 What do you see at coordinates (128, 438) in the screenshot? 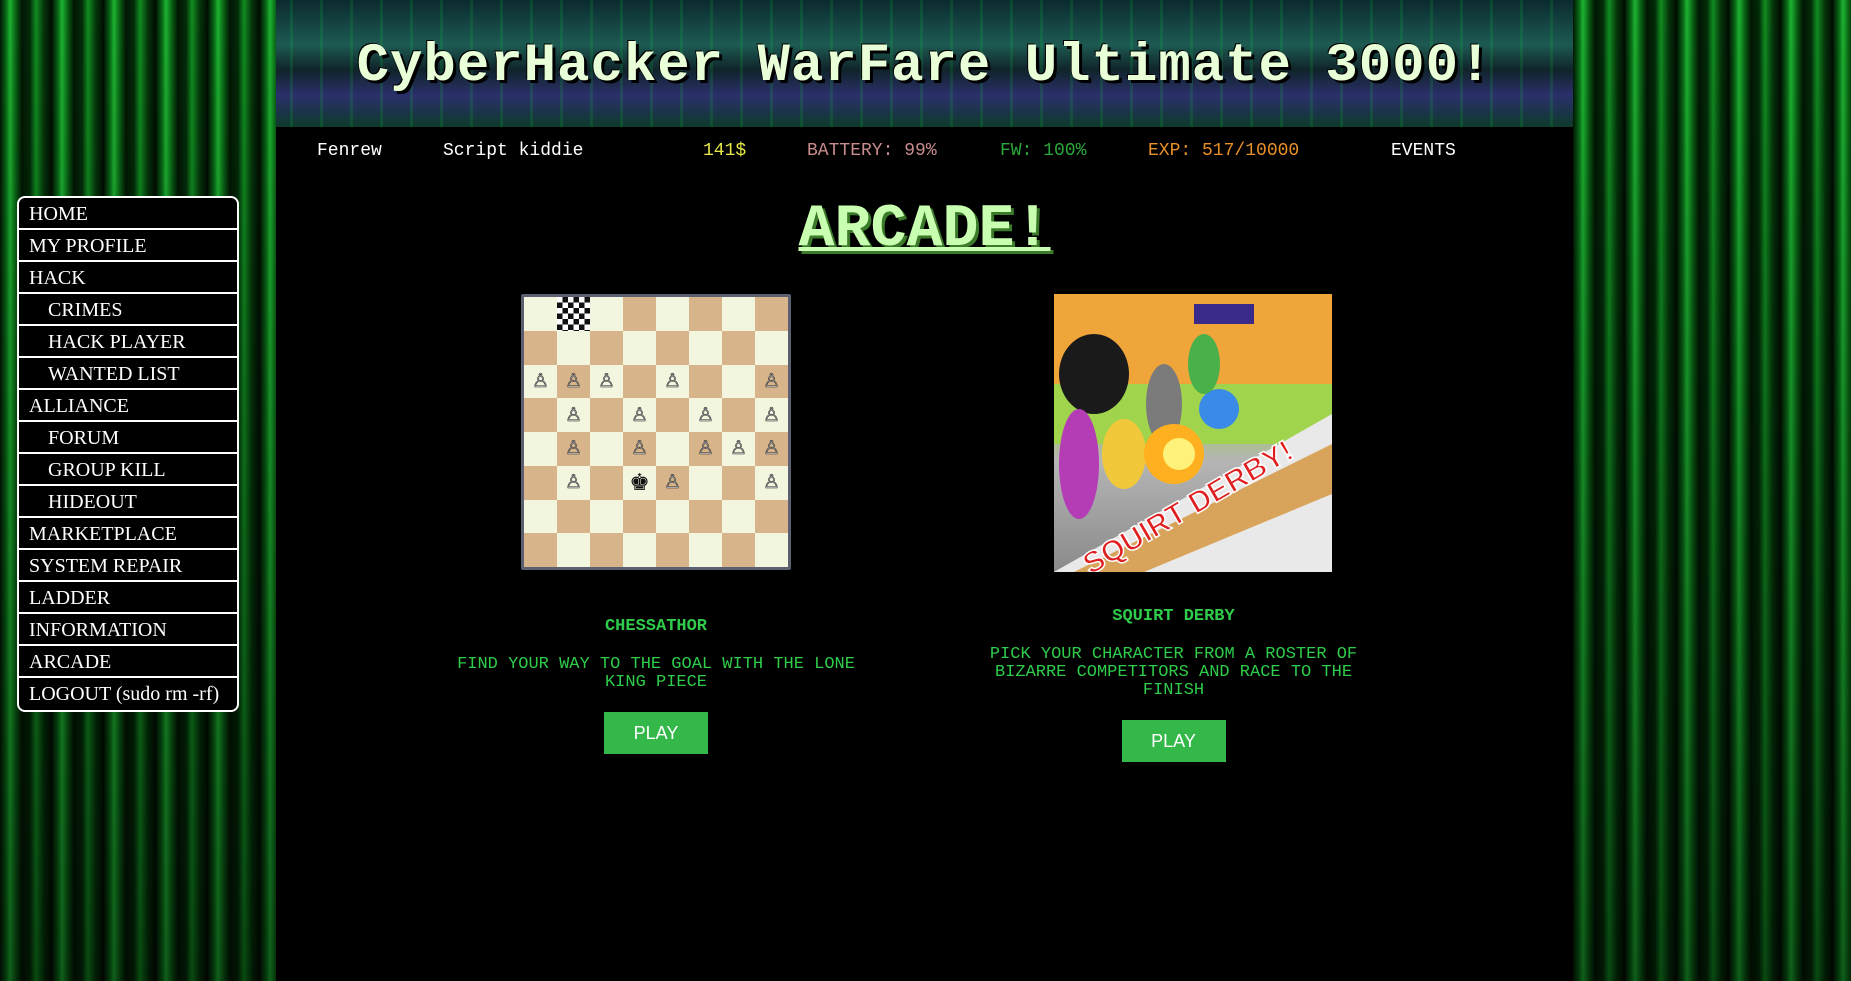
I see `nav-item-forum: FORUM` at bounding box center [128, 438].